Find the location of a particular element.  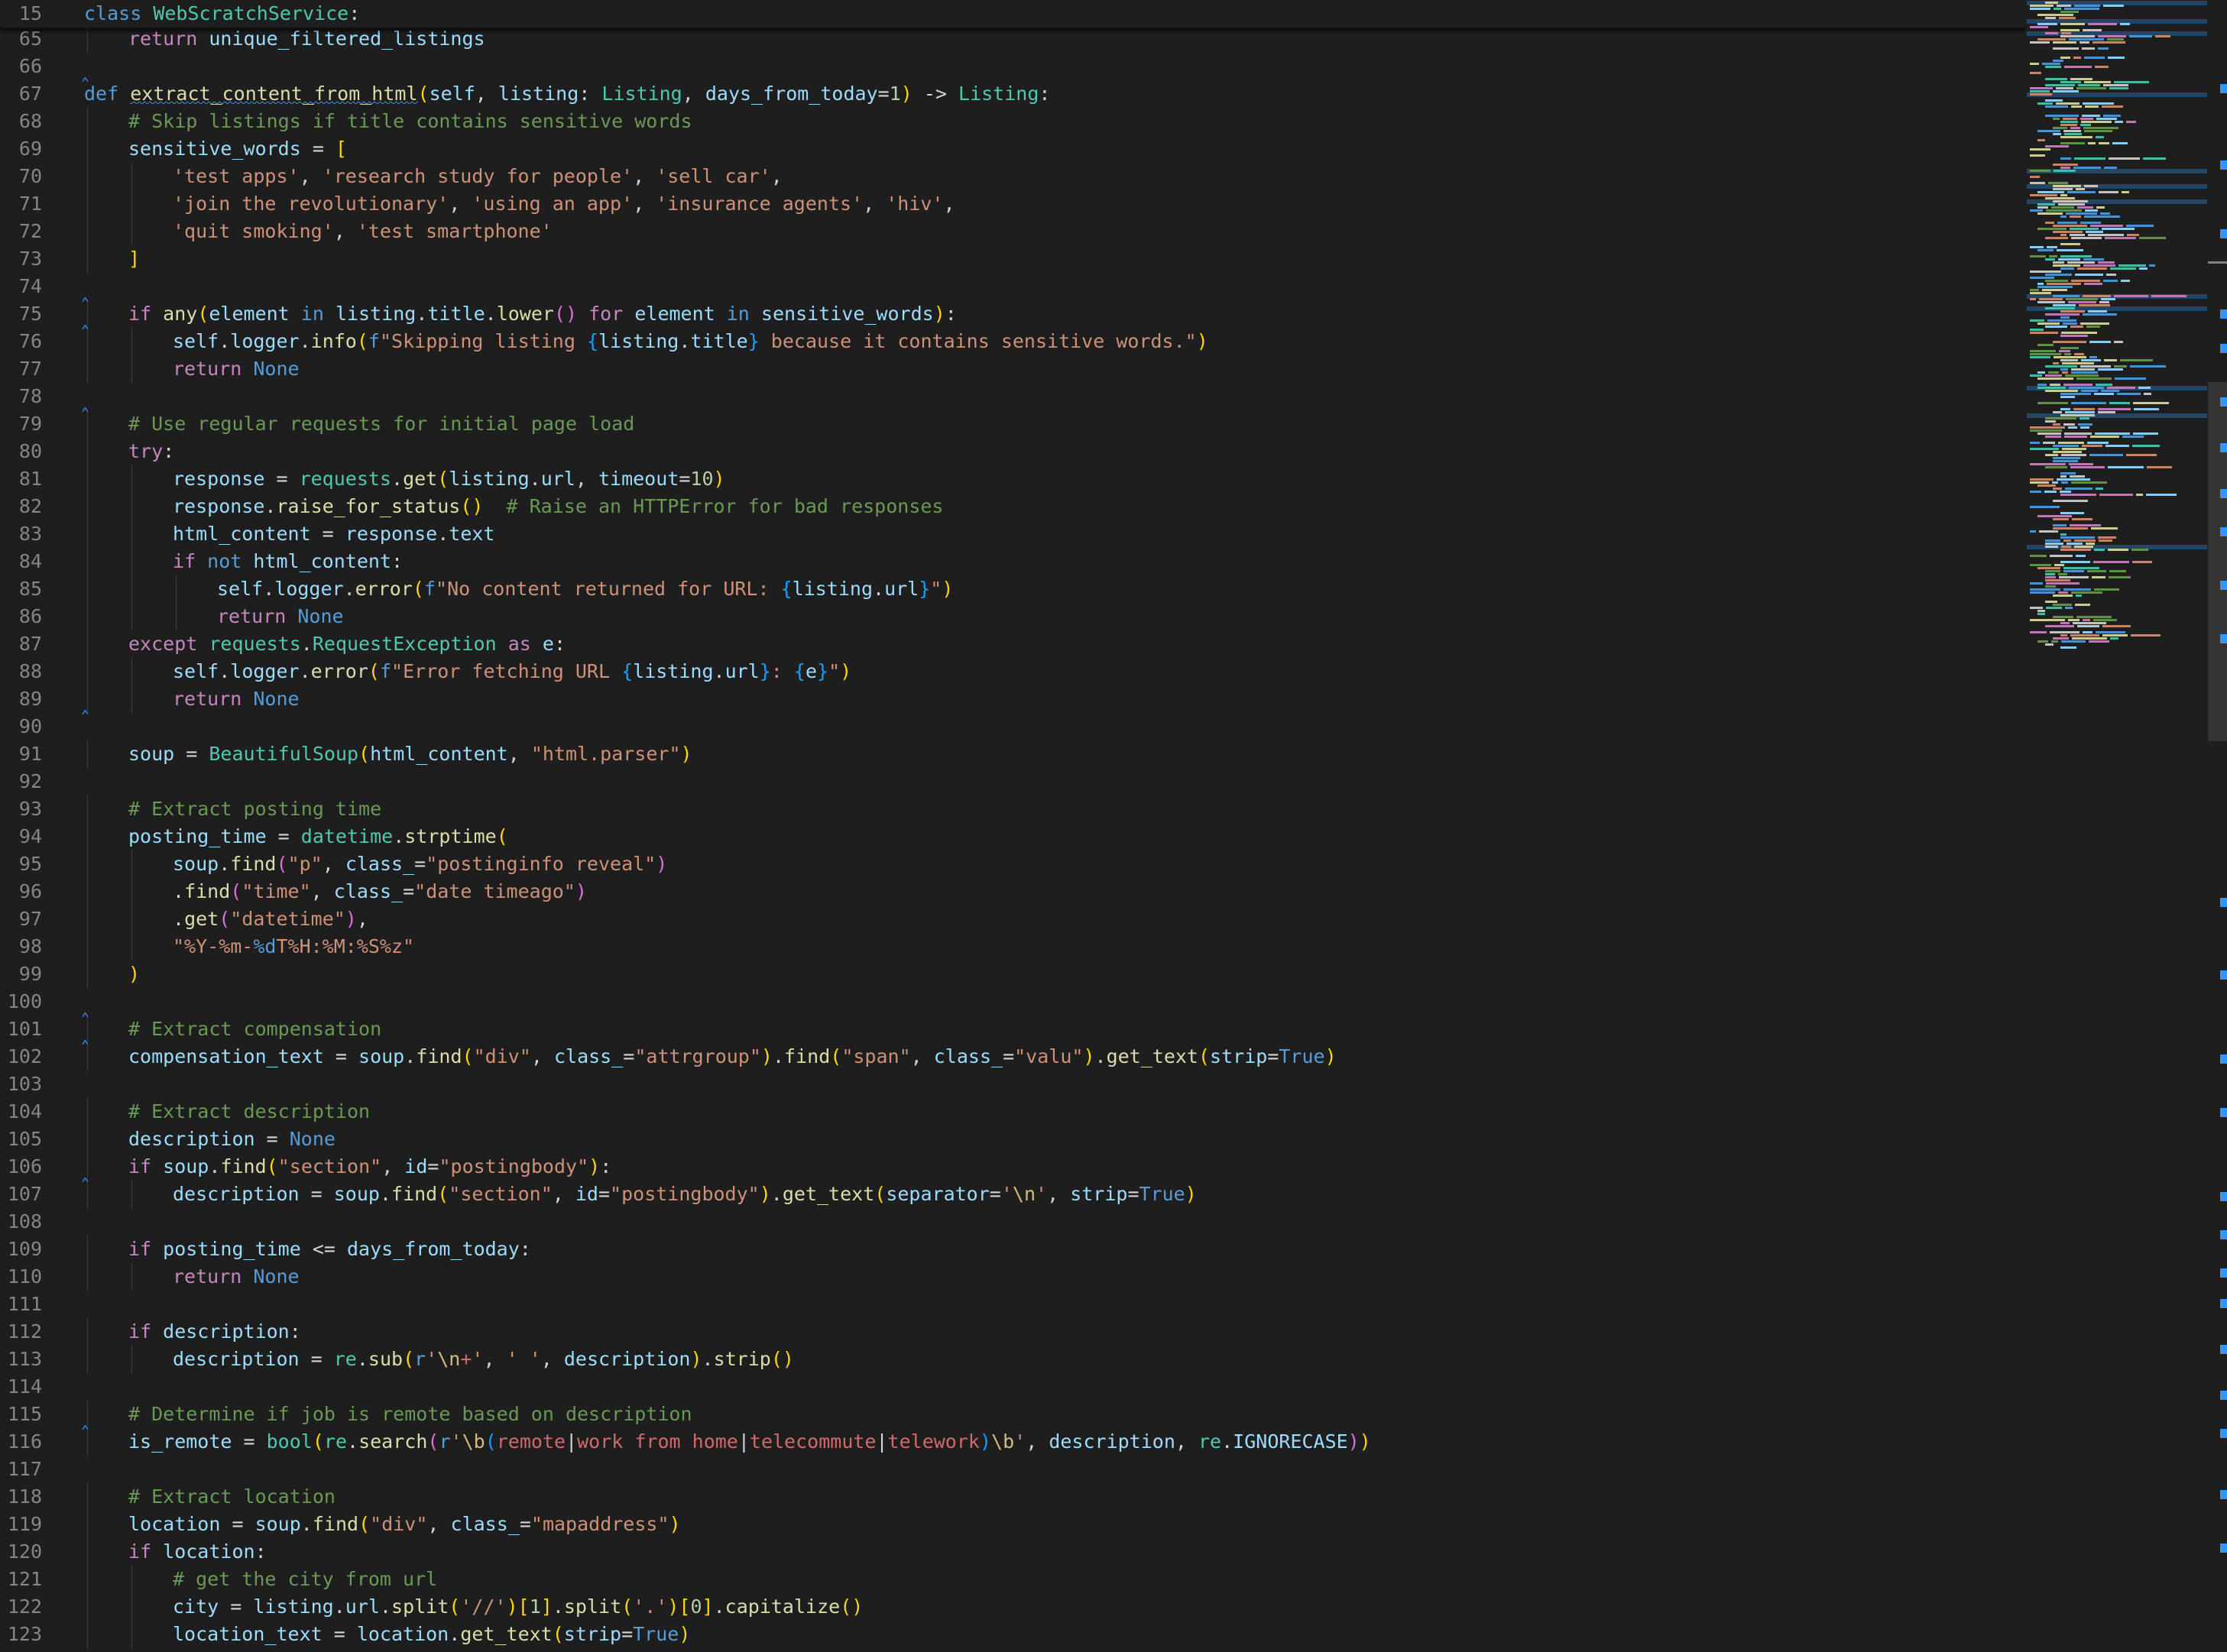

code-line: 92 is located at coordinates (1012, 781).